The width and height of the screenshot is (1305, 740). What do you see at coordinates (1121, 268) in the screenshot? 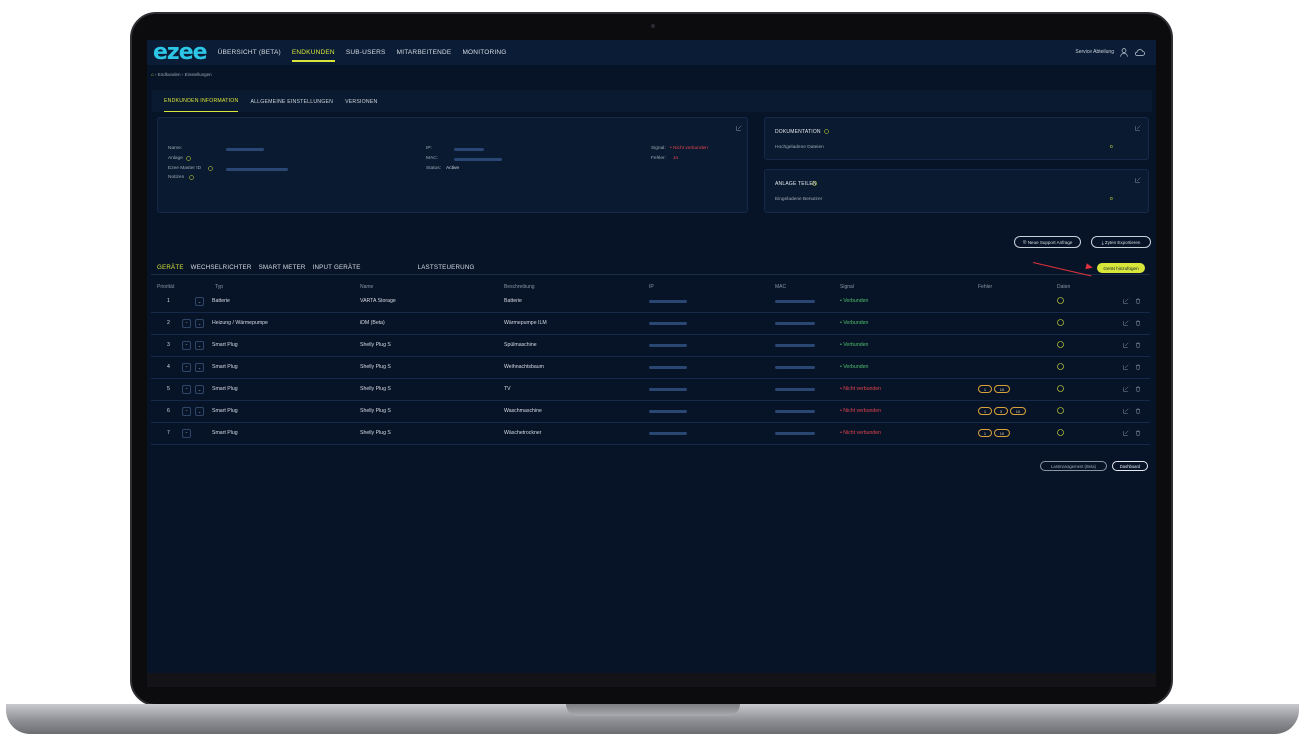
I see `add-device-button: Gerät hinzufügen` at bounding box center [1121, 268].